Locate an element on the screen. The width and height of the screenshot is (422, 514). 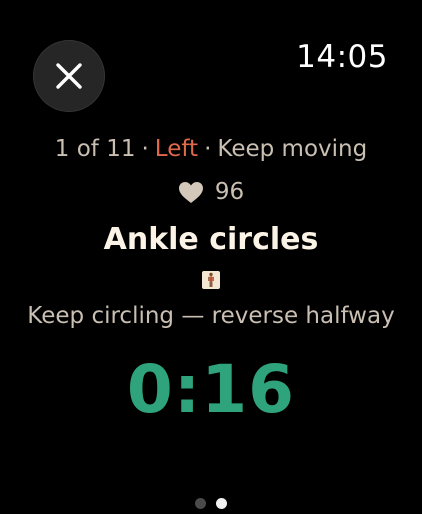
standing-figure-icon is located at coordinates (211, 280).